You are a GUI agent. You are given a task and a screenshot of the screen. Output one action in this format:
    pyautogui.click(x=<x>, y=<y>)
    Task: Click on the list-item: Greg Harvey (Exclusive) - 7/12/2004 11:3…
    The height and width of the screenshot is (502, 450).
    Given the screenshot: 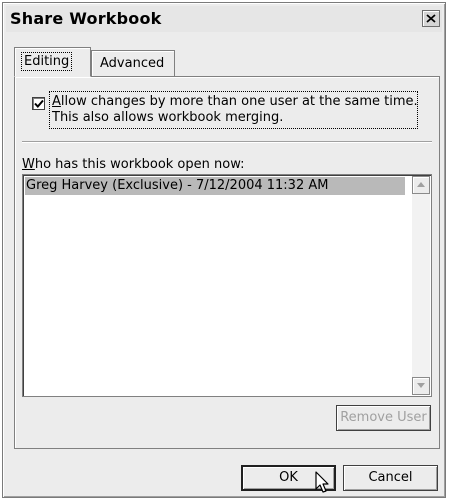 What is the action you would take?
    pyautogui.click(x=215, y=186)
    